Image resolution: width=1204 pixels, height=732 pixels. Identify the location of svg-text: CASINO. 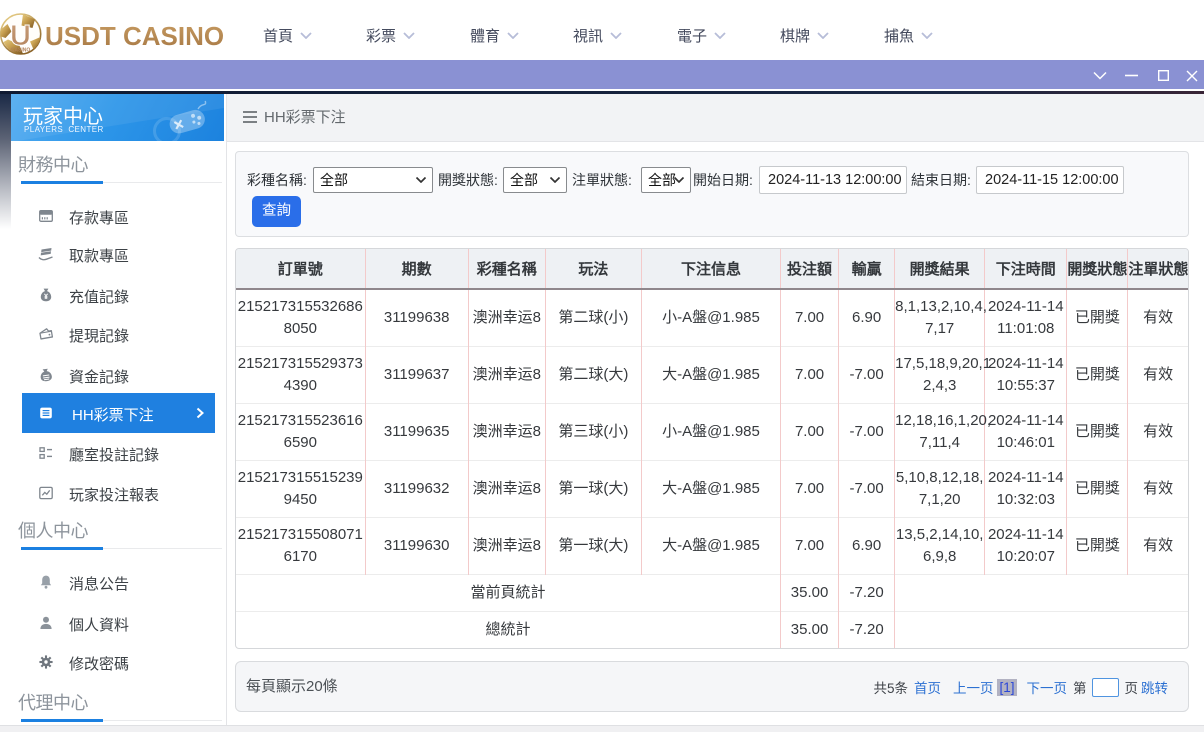
(21, 51).